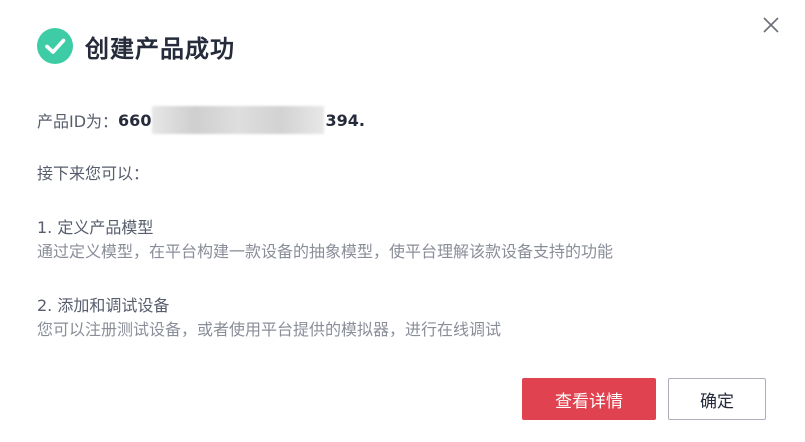 This screenshot has width=805, height=442. I want to click on step-title: 1. 定义产品模型, so click(95, 227).